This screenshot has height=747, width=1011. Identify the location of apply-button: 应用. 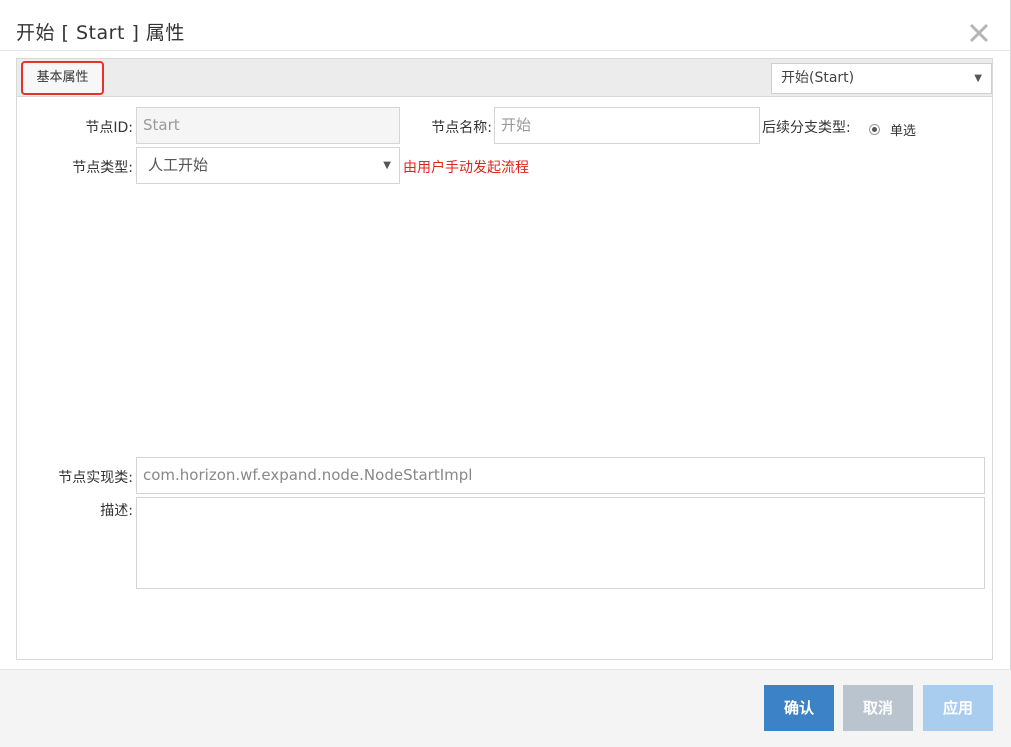
(958, 708).